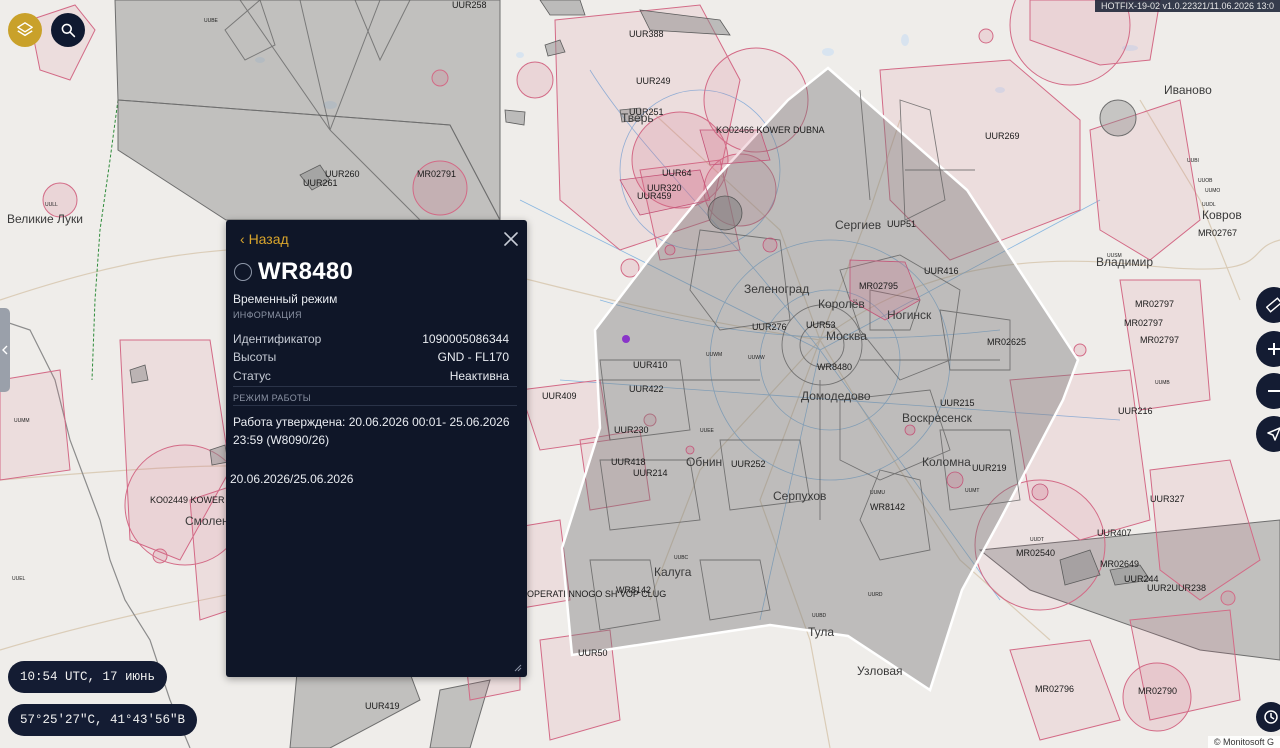 This screenshot has height=748, width=1280. I want to click on zone-label: UUR2UUR238, so click(1176, 588).